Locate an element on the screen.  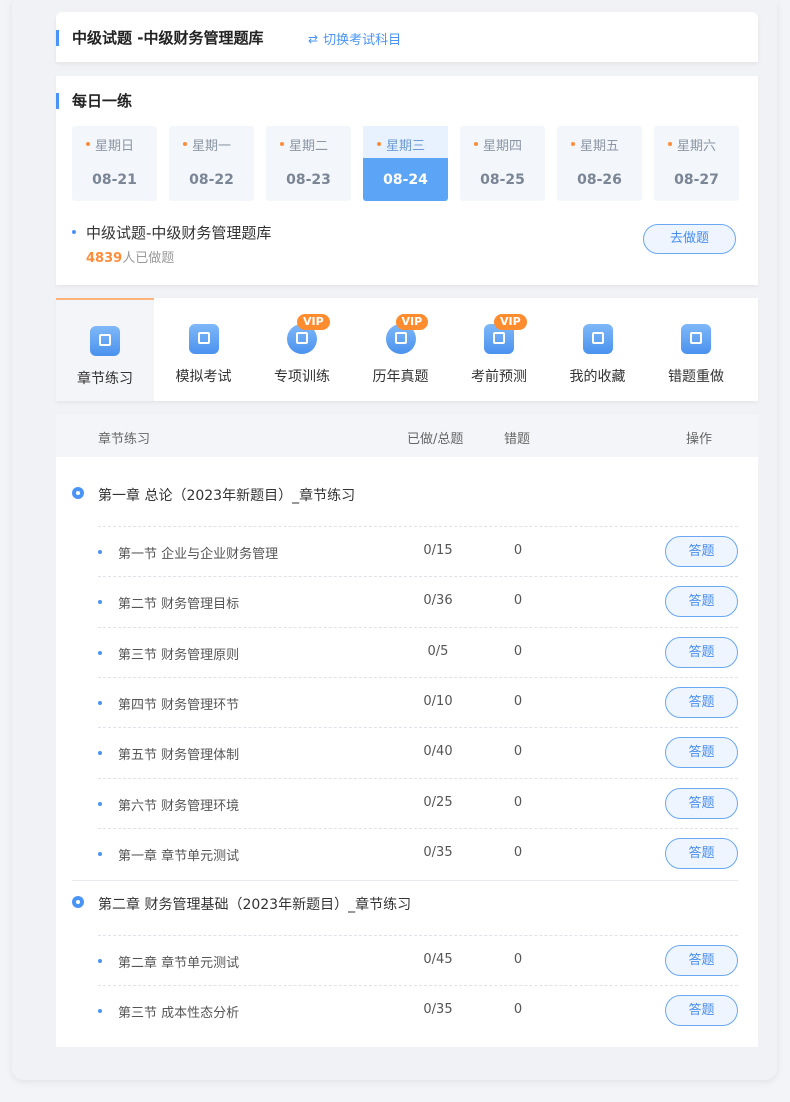
day-date: 08-27 is located at coordinates (696, 180).